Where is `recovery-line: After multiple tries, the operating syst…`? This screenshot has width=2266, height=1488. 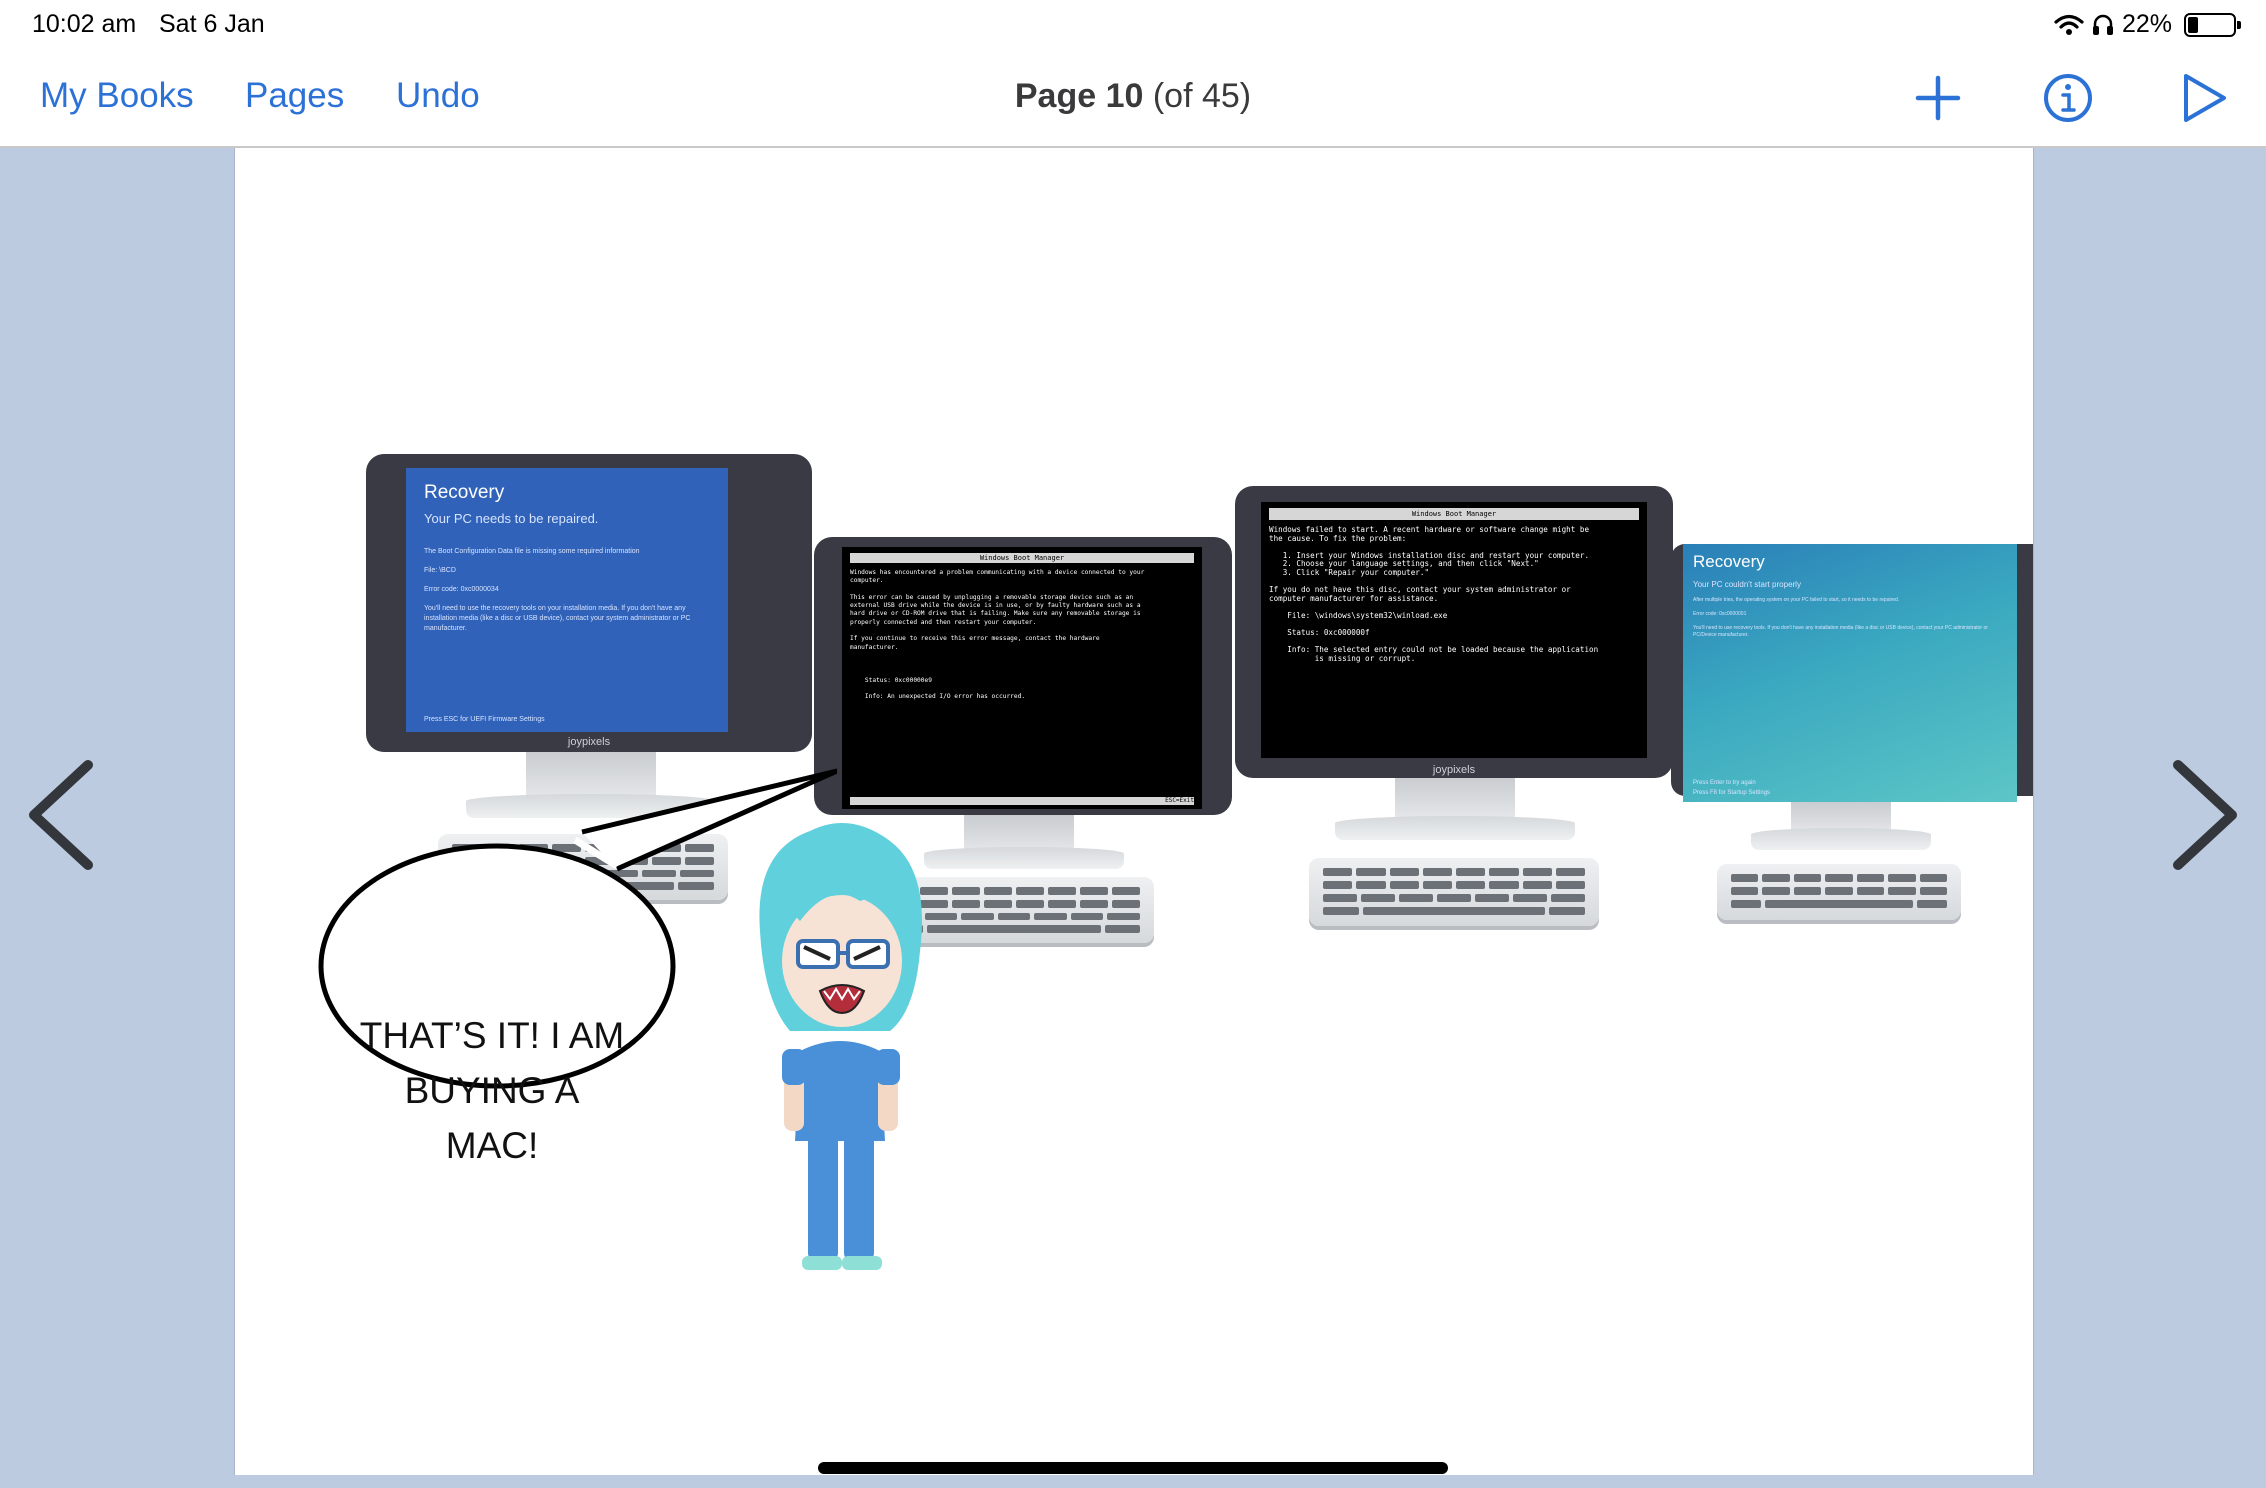 recovery-line: After multiple tries, the operating syst… is located at coordinates (1796, 600).